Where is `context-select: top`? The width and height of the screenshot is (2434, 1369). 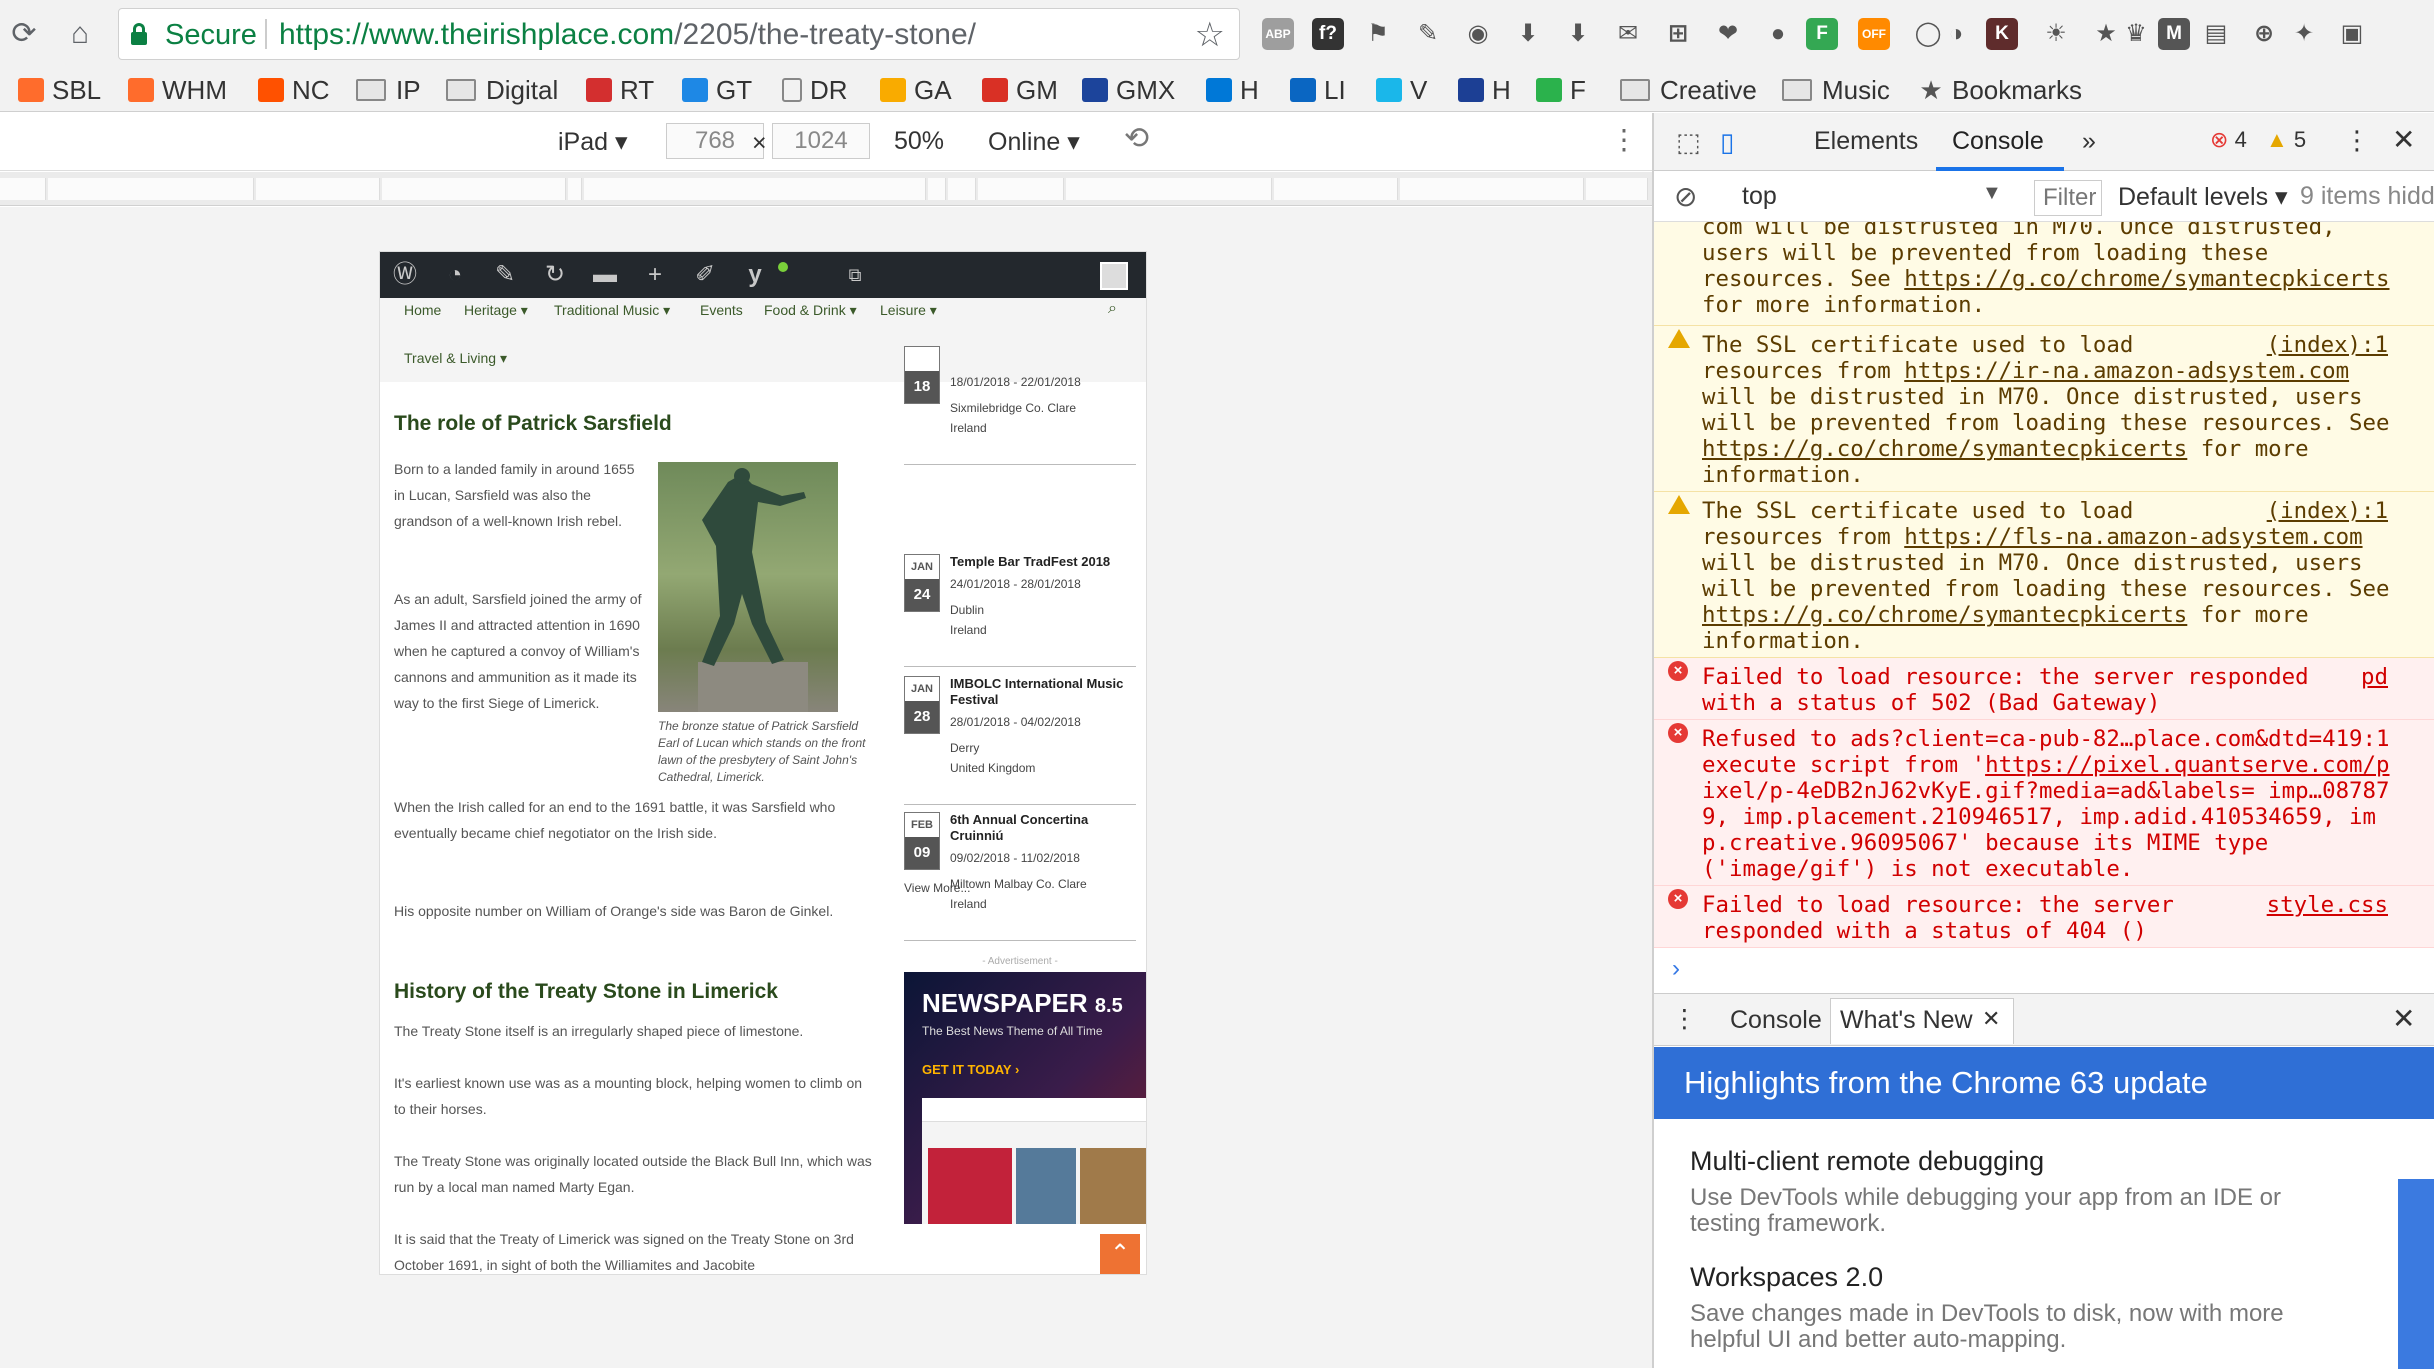 context-select: top is located at coordinates (1759, 196).